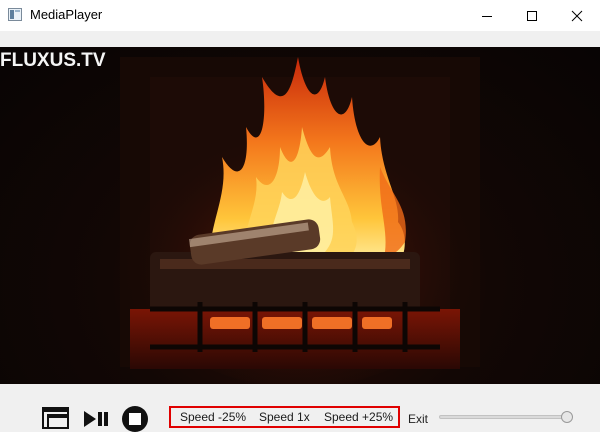 The width and height of the screenshot is (600, 432). I want to click on window-title: MediaPlayer, so click(66, 14).